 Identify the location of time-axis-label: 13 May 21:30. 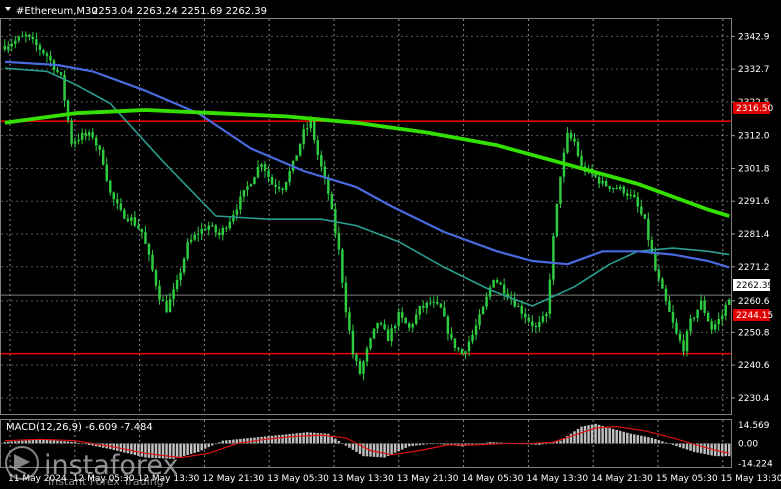
(428, 479).